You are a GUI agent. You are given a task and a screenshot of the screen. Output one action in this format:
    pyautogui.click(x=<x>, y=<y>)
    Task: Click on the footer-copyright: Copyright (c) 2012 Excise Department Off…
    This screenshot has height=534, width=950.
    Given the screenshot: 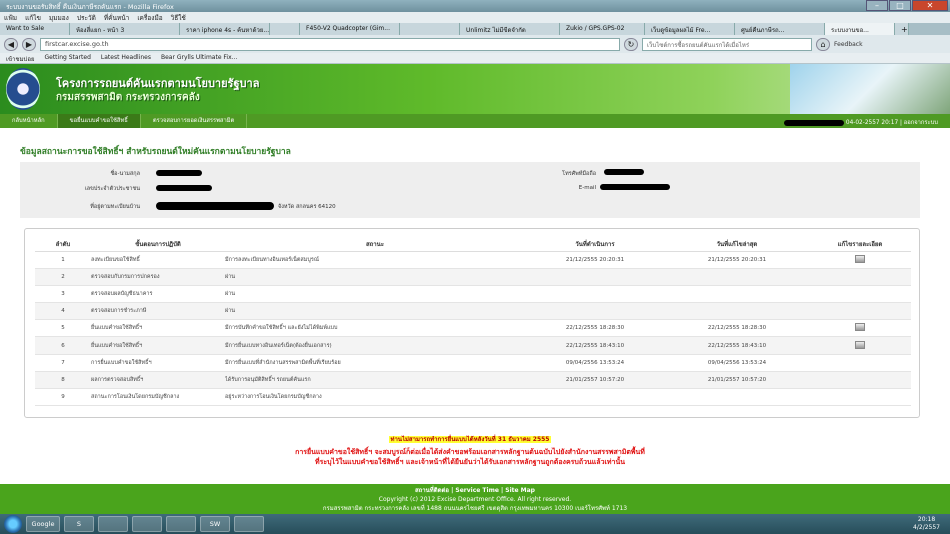 What is the action you would take?
    pyautogui.click(x=475, y=499)
    